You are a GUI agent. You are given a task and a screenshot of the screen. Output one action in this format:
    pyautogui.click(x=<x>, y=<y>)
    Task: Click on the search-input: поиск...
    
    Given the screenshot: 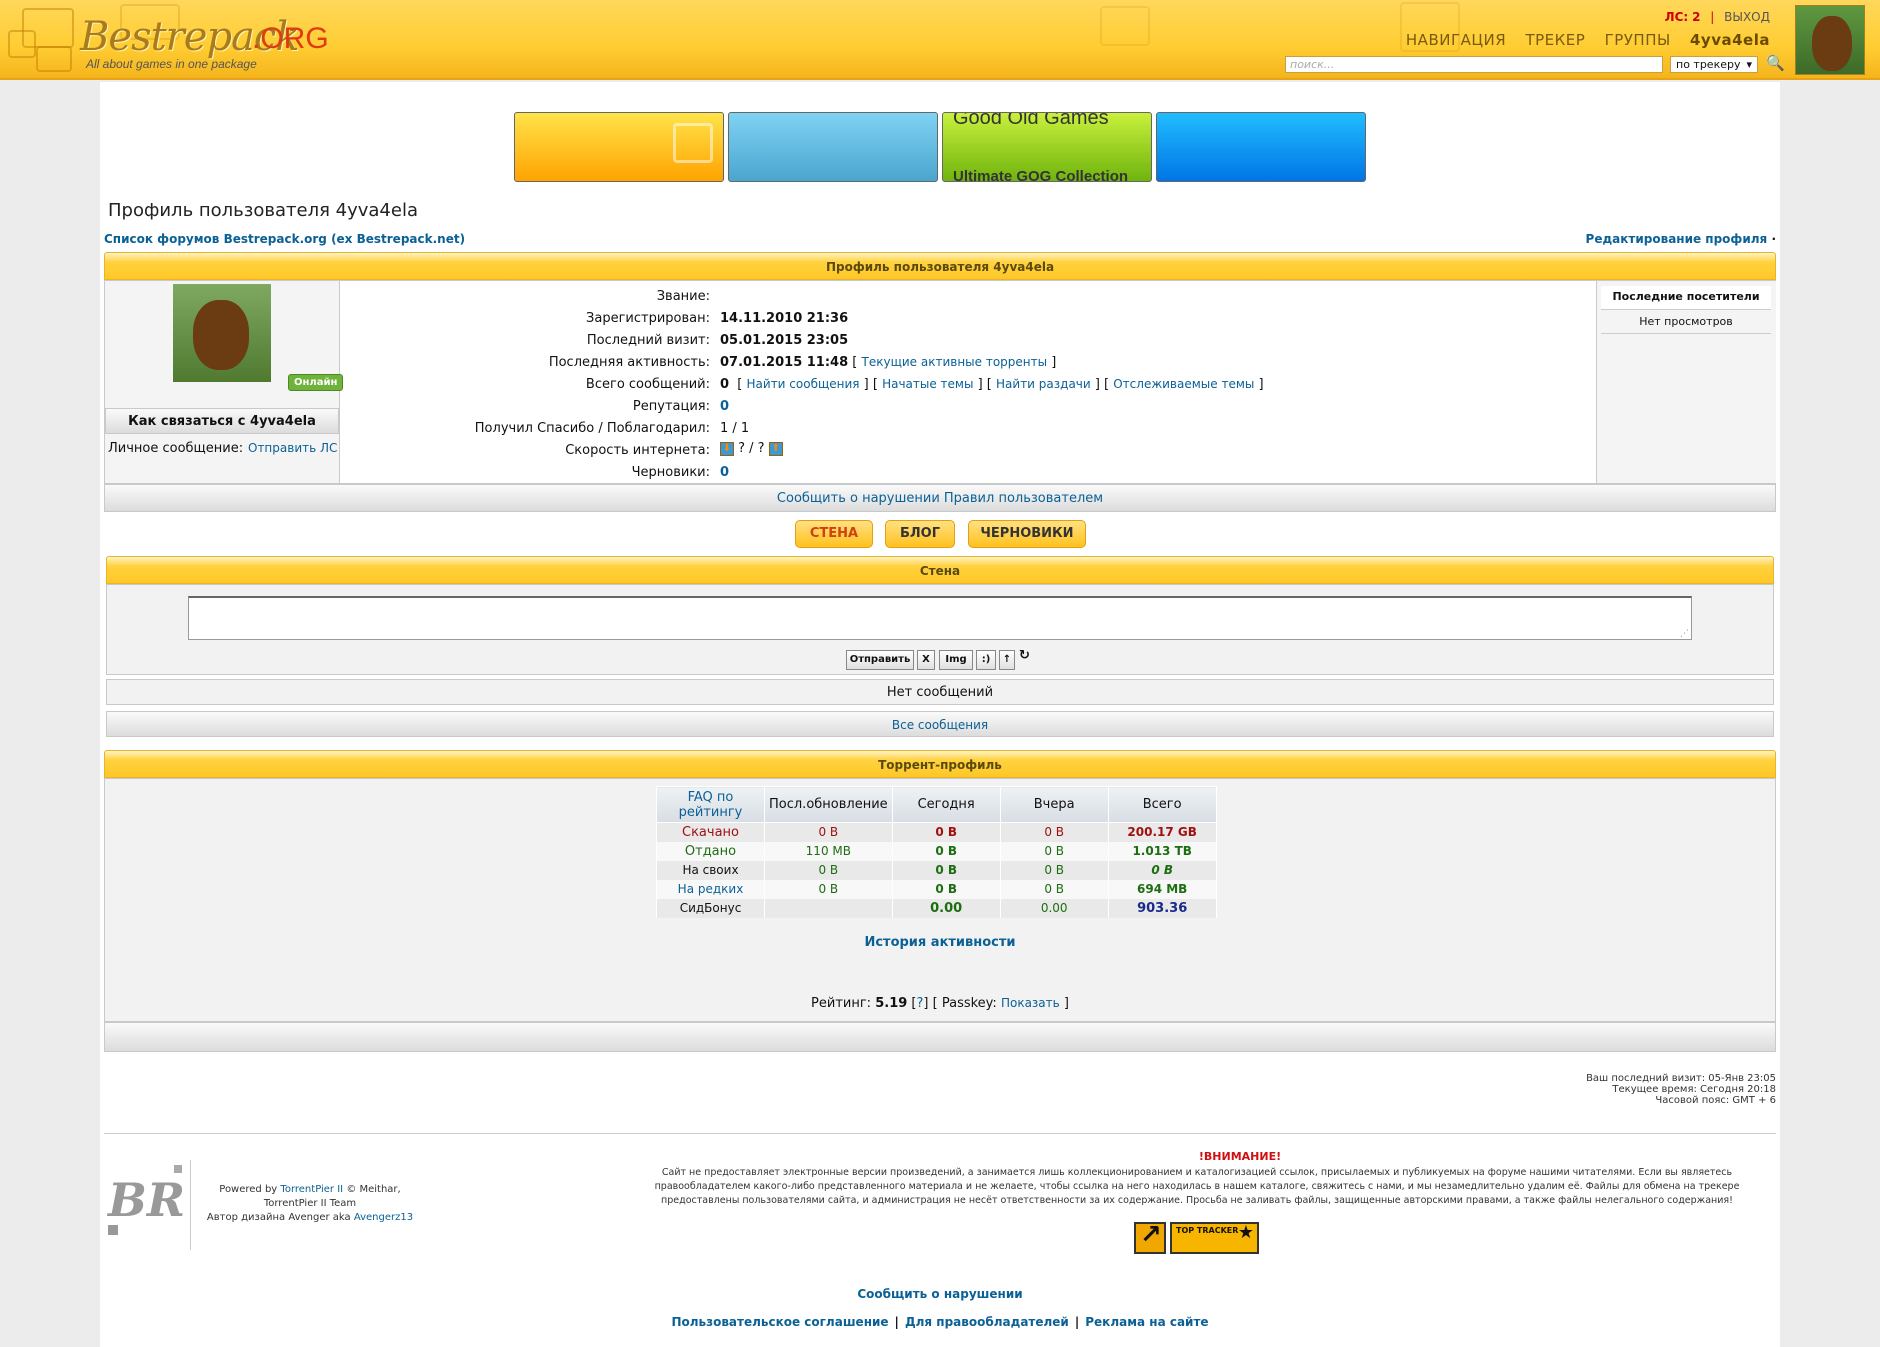 What is the action you would take?
    pyautogui.click(x=1474, y=64)
    